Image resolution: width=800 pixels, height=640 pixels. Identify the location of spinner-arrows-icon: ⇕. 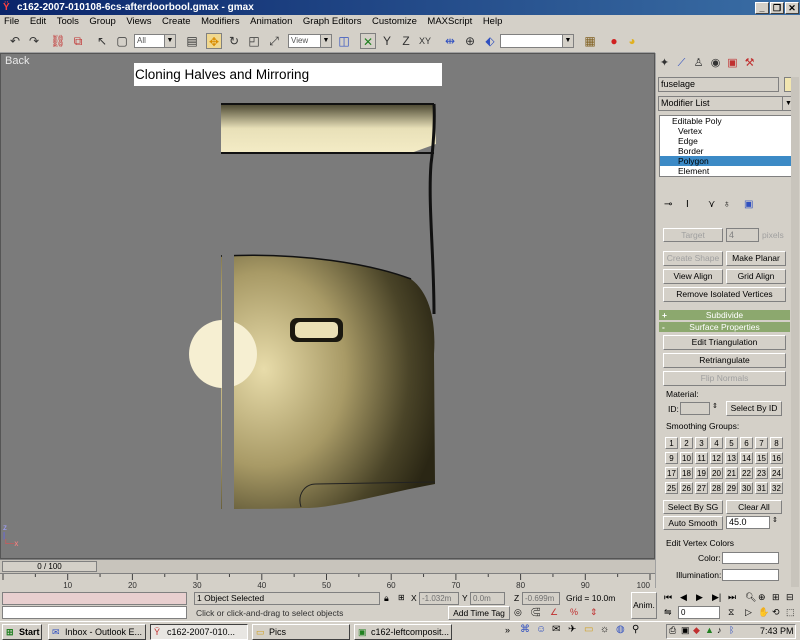
(775, 520).